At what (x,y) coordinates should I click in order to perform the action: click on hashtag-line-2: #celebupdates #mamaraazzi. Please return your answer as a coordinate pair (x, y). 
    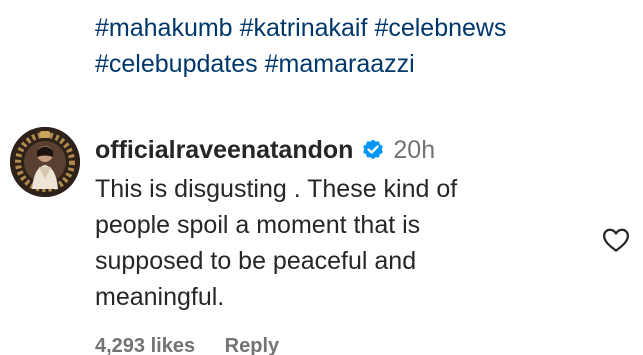
    Looking at the image, I should click on (360, 64).